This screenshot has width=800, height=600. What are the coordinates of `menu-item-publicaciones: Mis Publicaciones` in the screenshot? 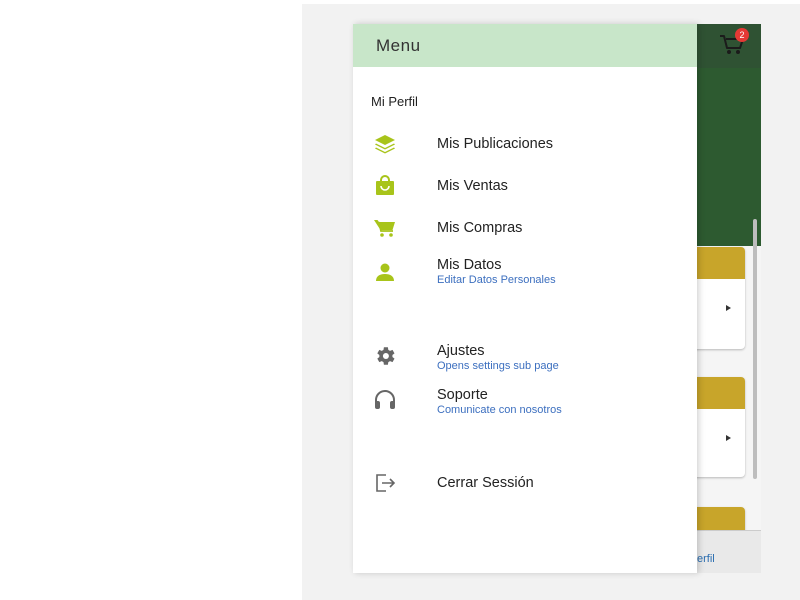 It's located at (525, 148).